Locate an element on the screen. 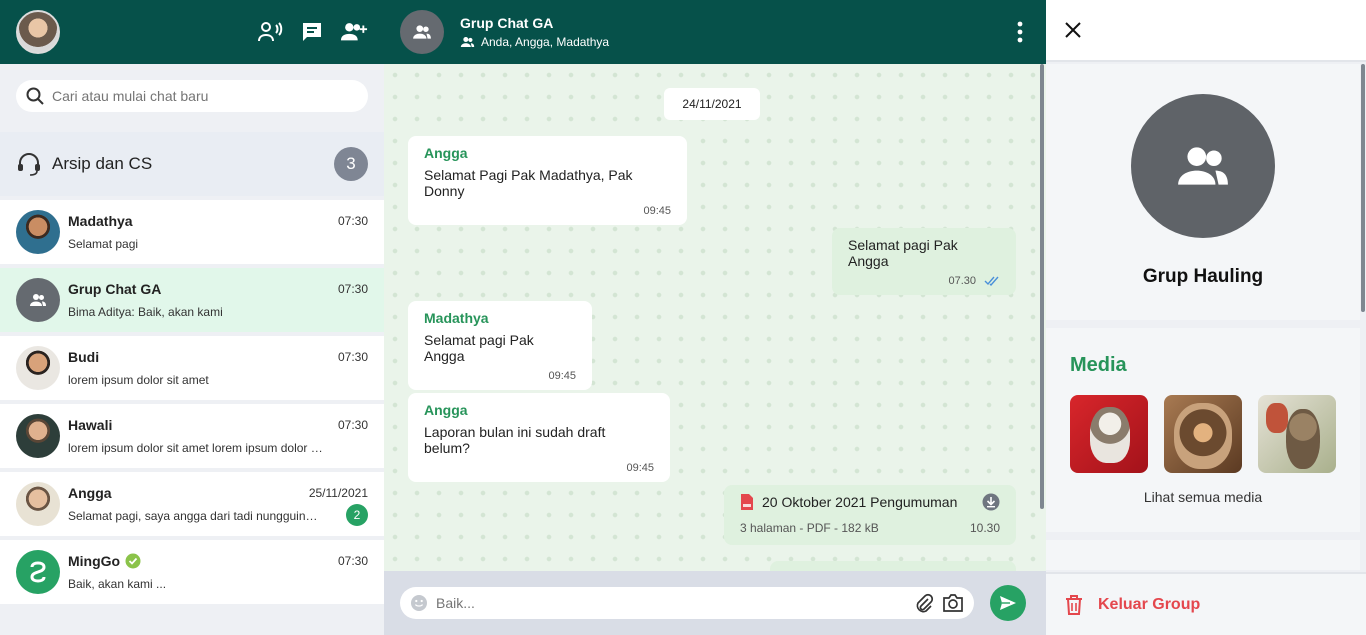 This screenshot has width=1366, height=635. leave-group-button: Keluar Group is located at coordinates (1206, 603).